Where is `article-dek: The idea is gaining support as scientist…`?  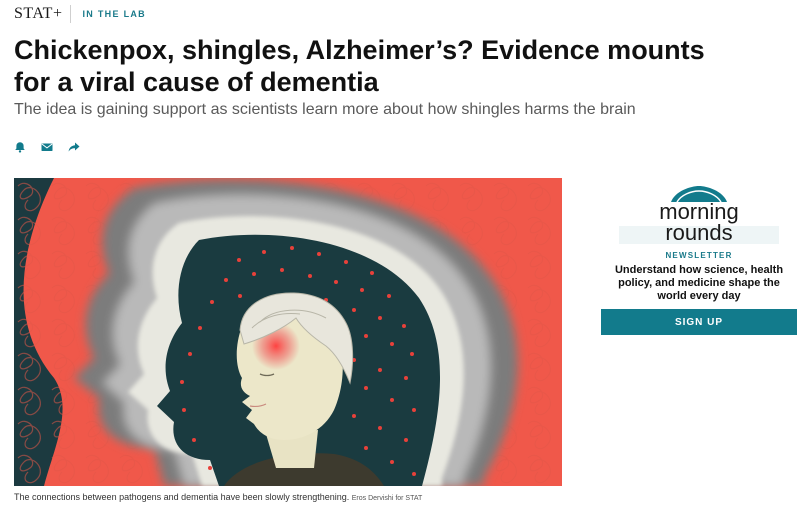
article-dek: The idea is gaining support as scientist… is located at coordinates (325, 109).